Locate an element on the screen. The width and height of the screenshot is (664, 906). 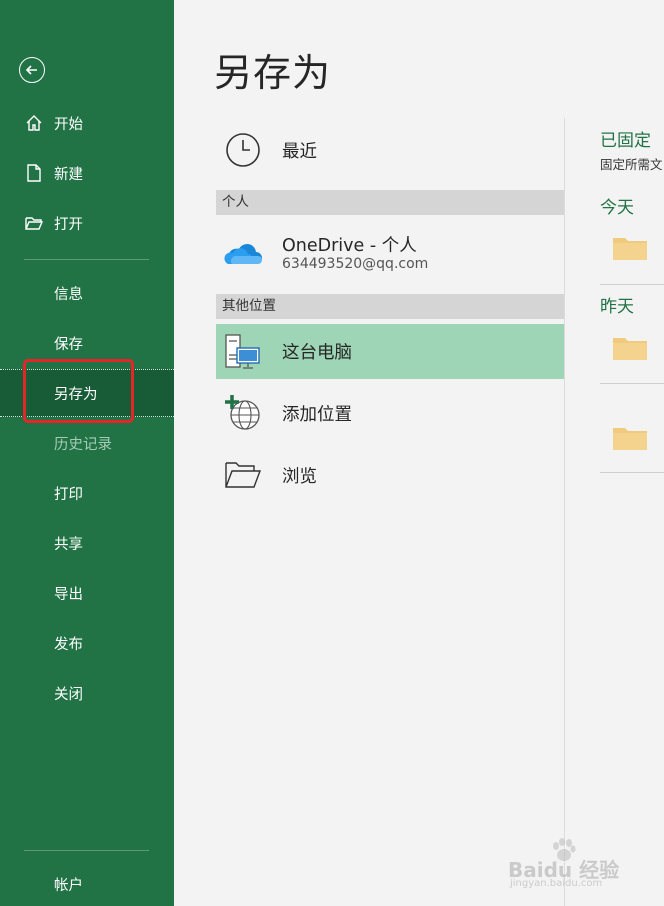
baidu-watermark: Baidu 经验 jingyan.baidu.com is located at coordinates (578, 866).